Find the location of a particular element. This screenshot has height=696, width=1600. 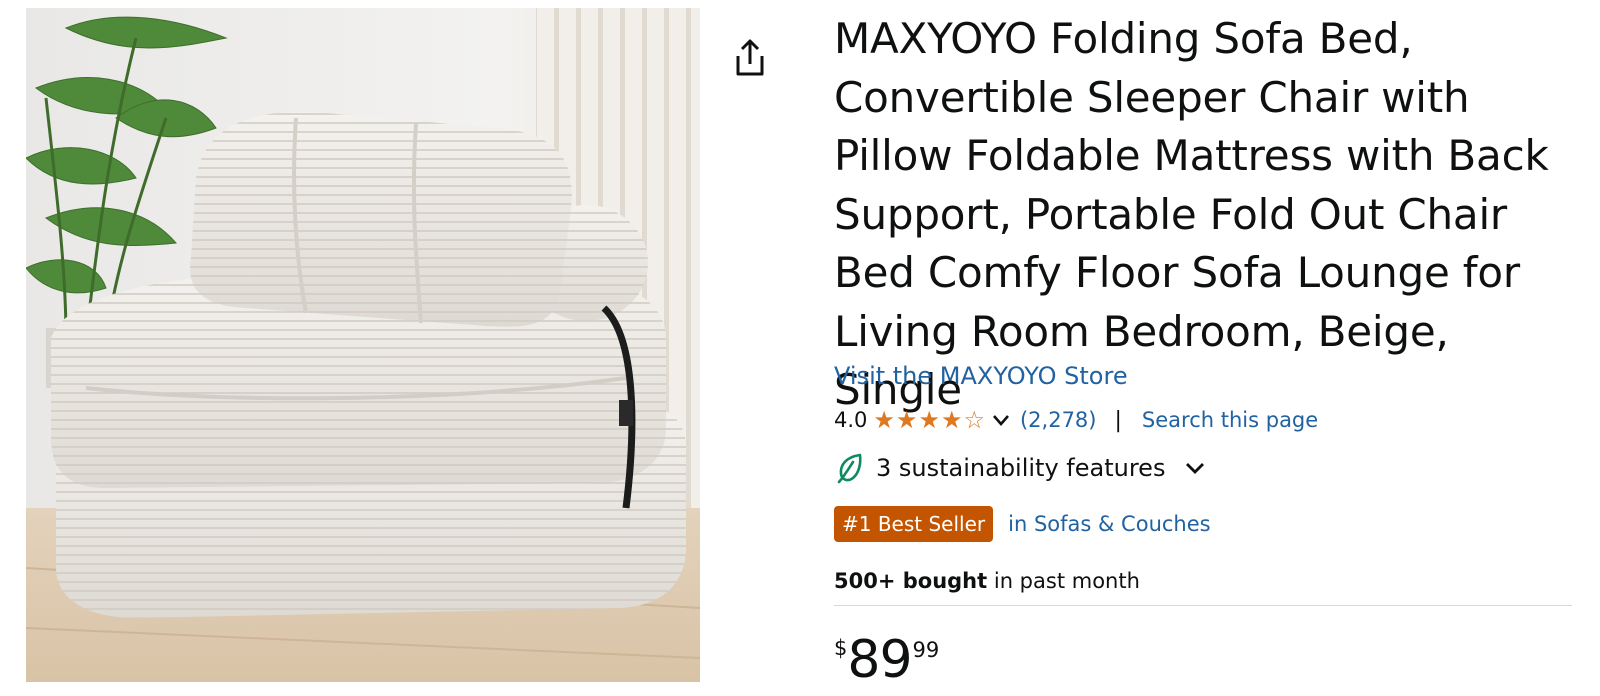

bought-count: 500+ bought is located at coordinates (911, 581).